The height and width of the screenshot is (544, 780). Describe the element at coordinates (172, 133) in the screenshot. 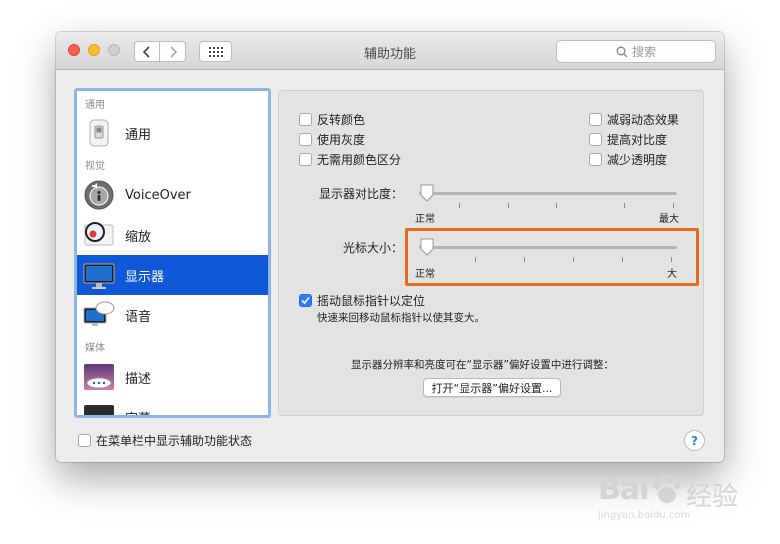

I see `sidebar-item-general: 通用` at that location.